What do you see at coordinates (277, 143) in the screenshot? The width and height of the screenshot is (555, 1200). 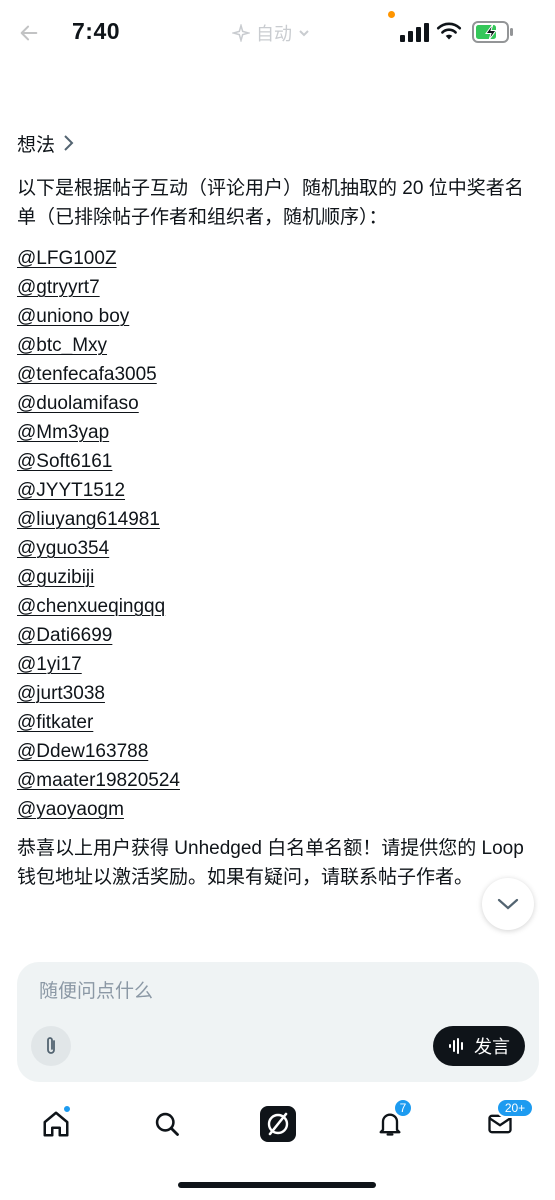 I see `thoughts-toggle: 想法` at bounding box center [277, 143].